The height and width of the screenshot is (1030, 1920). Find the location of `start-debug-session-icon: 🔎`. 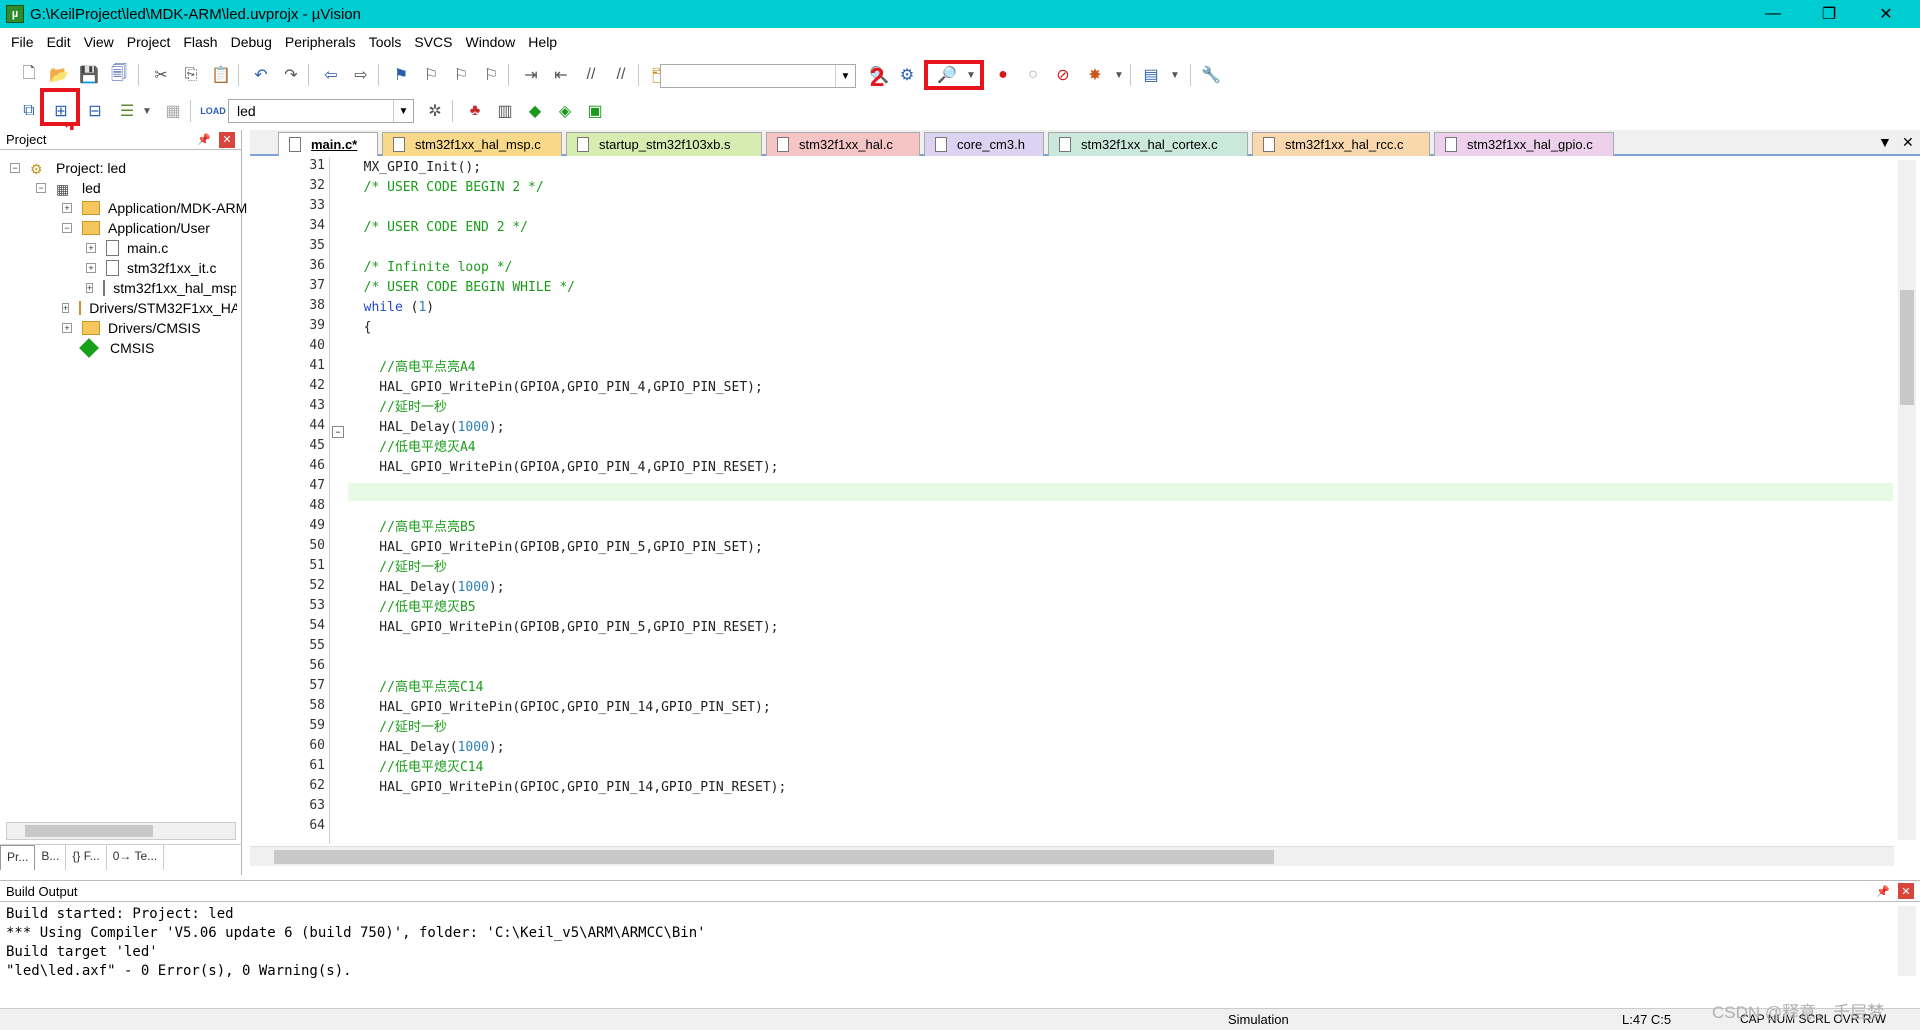

start-debug-session-icon: 🔎 is located at coordinates (947, 75).